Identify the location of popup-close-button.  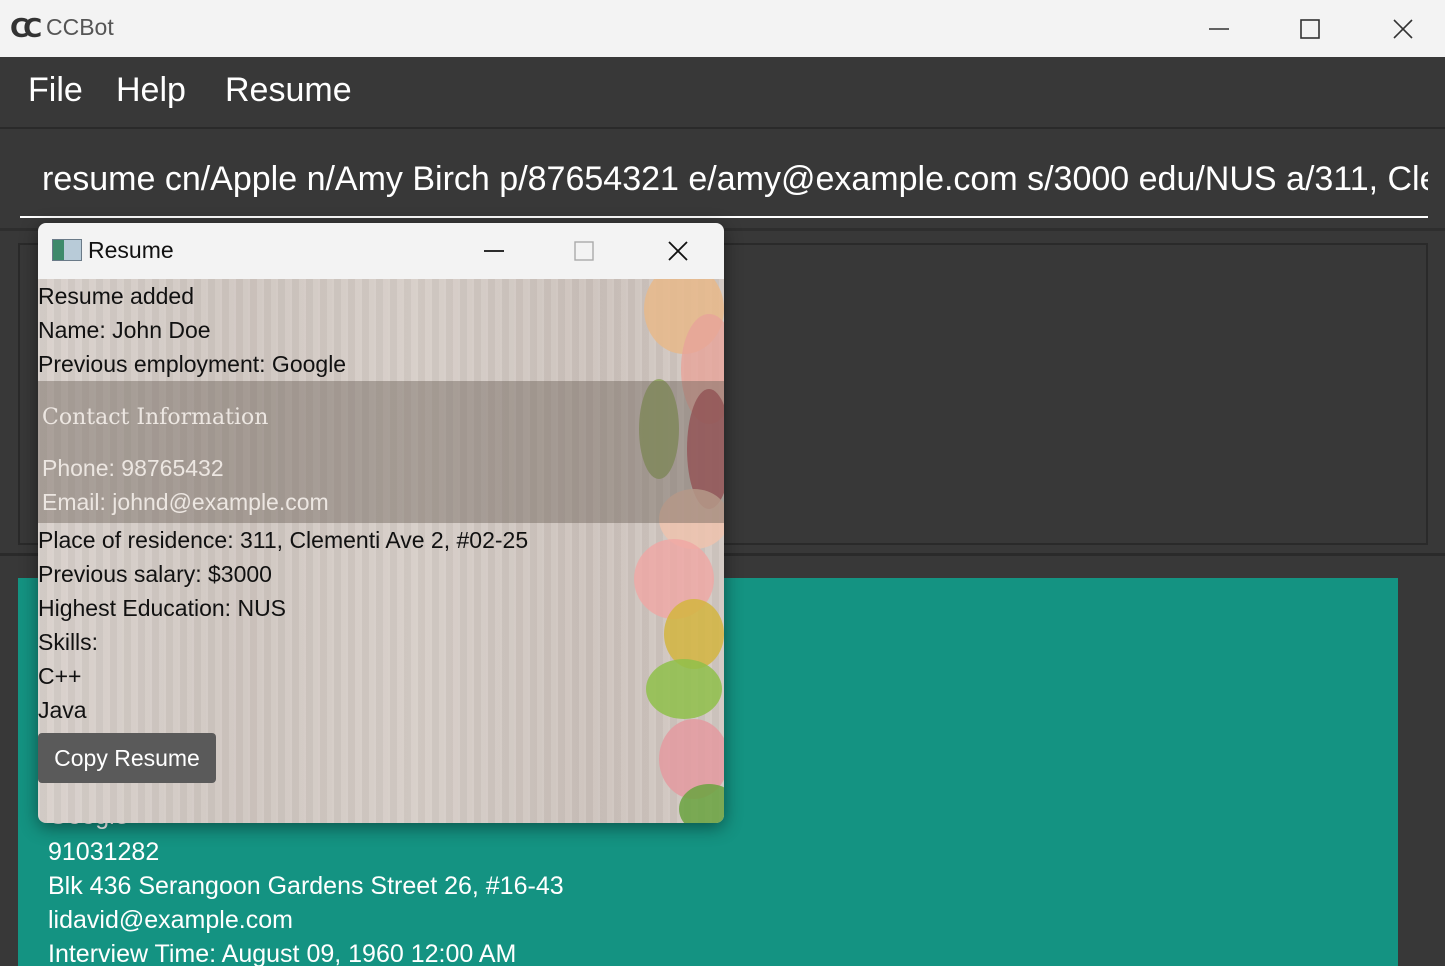
(678, 251).